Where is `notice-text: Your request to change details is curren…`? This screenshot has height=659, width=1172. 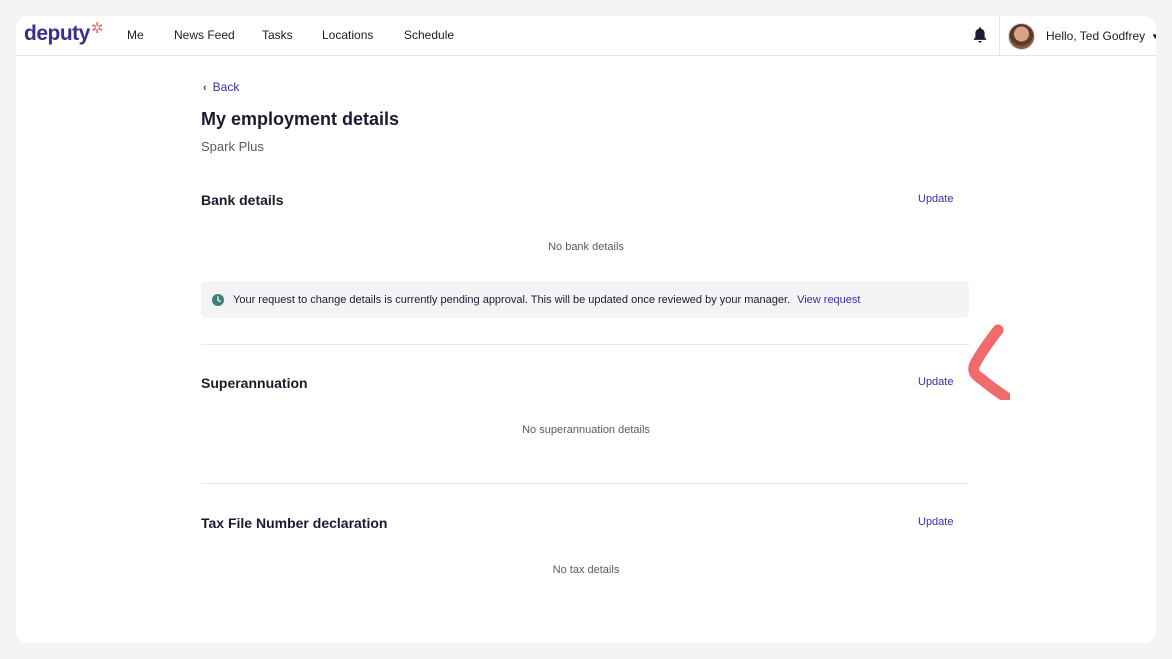
notice-text: Your request to change details is curren… is located at coordinates (512, 299).